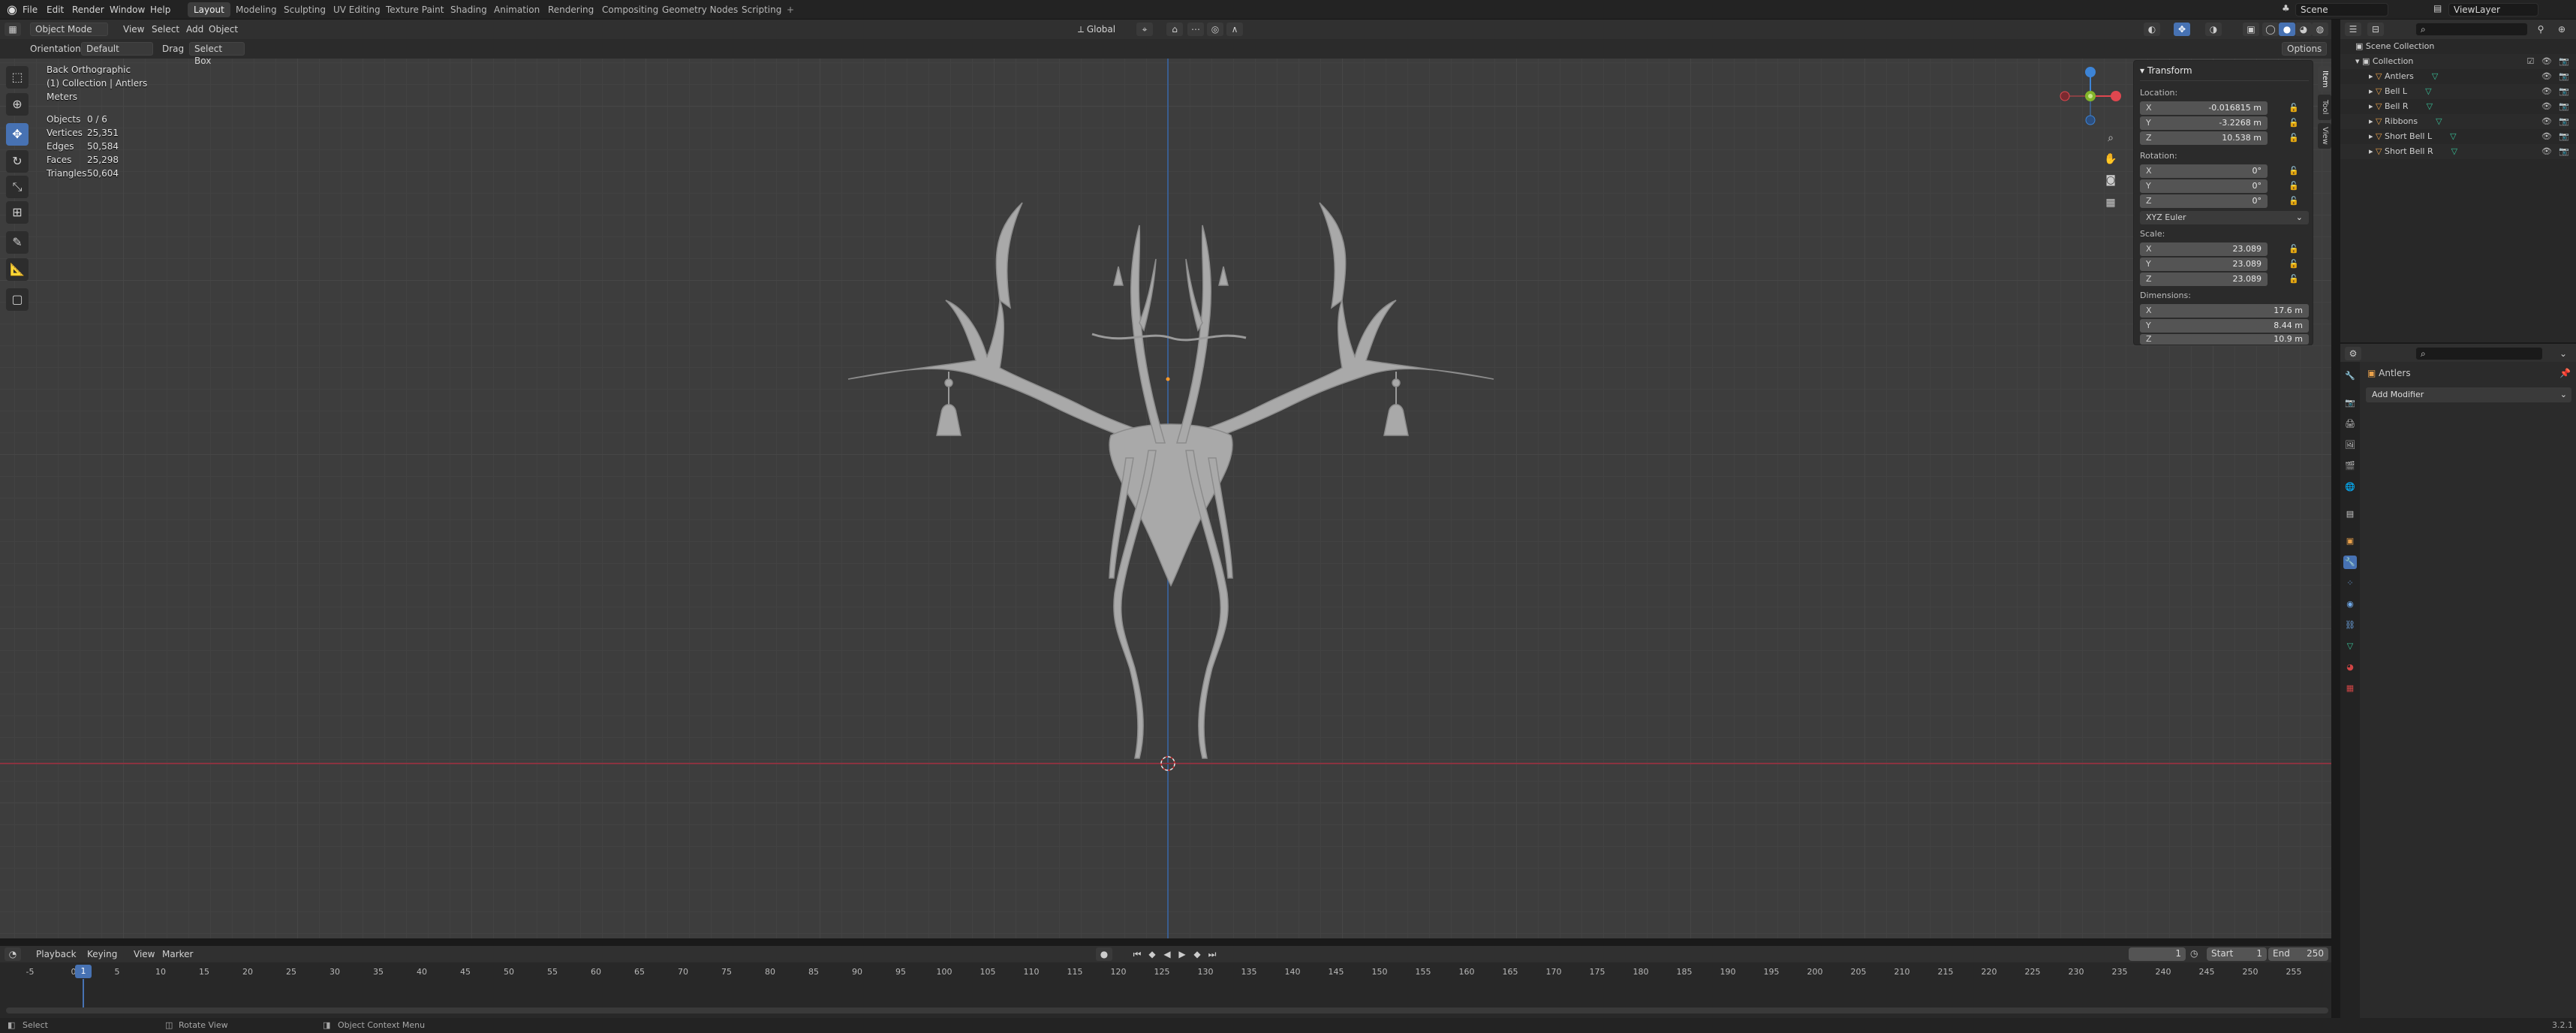 The image size is (2576, 1033). I want to click on outliner-item-short-bell-r: ▸ ▽ Short Bell R ▽ 👁 📷, so click(2458, 151).